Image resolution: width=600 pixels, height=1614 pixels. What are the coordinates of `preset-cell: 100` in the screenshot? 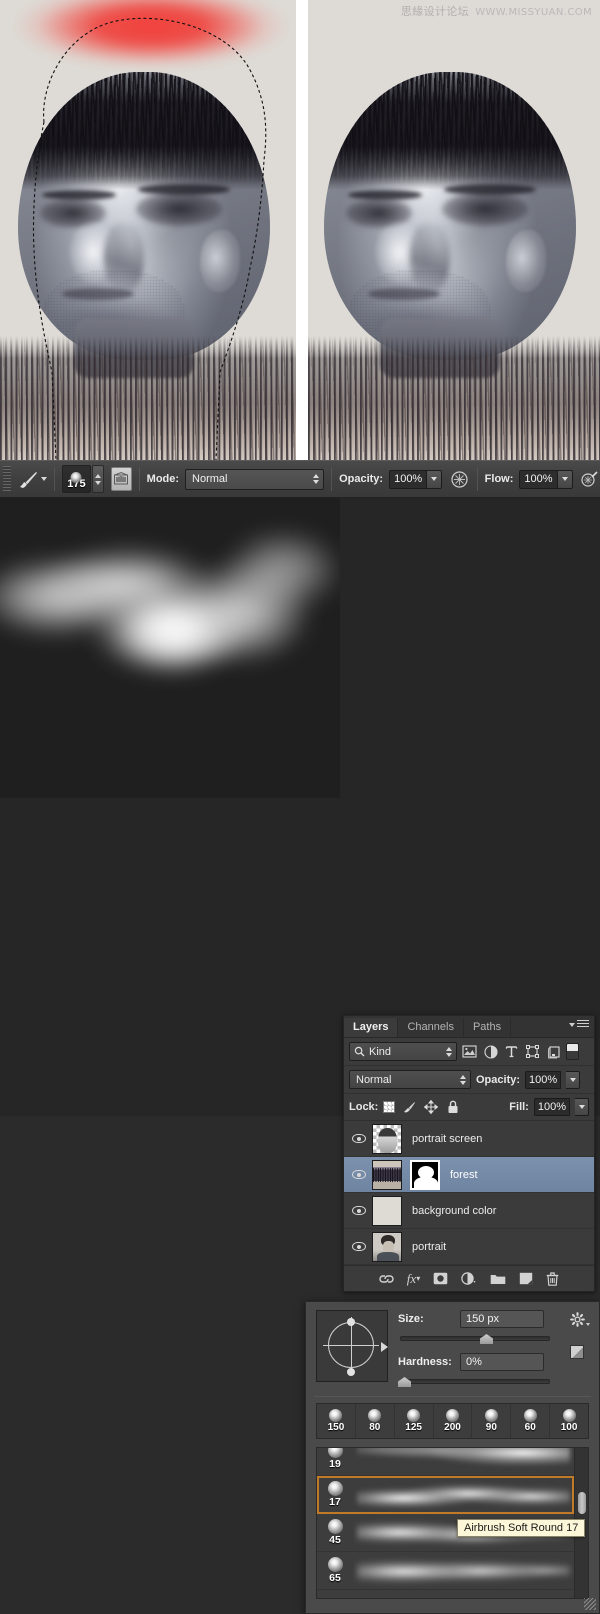 It's located at (569, 1421).